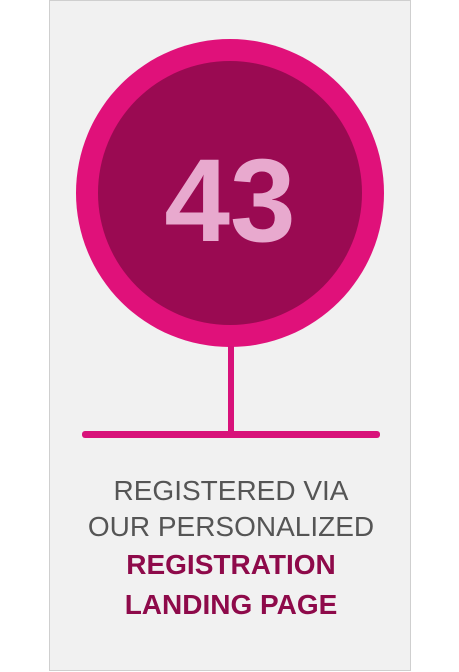 The width and height of the screenshot is (459, 672). Describe the element at coordinates (231, 526) in the screenshot. I see `caption-line-2: OUR PERSONALIZED` at that location.